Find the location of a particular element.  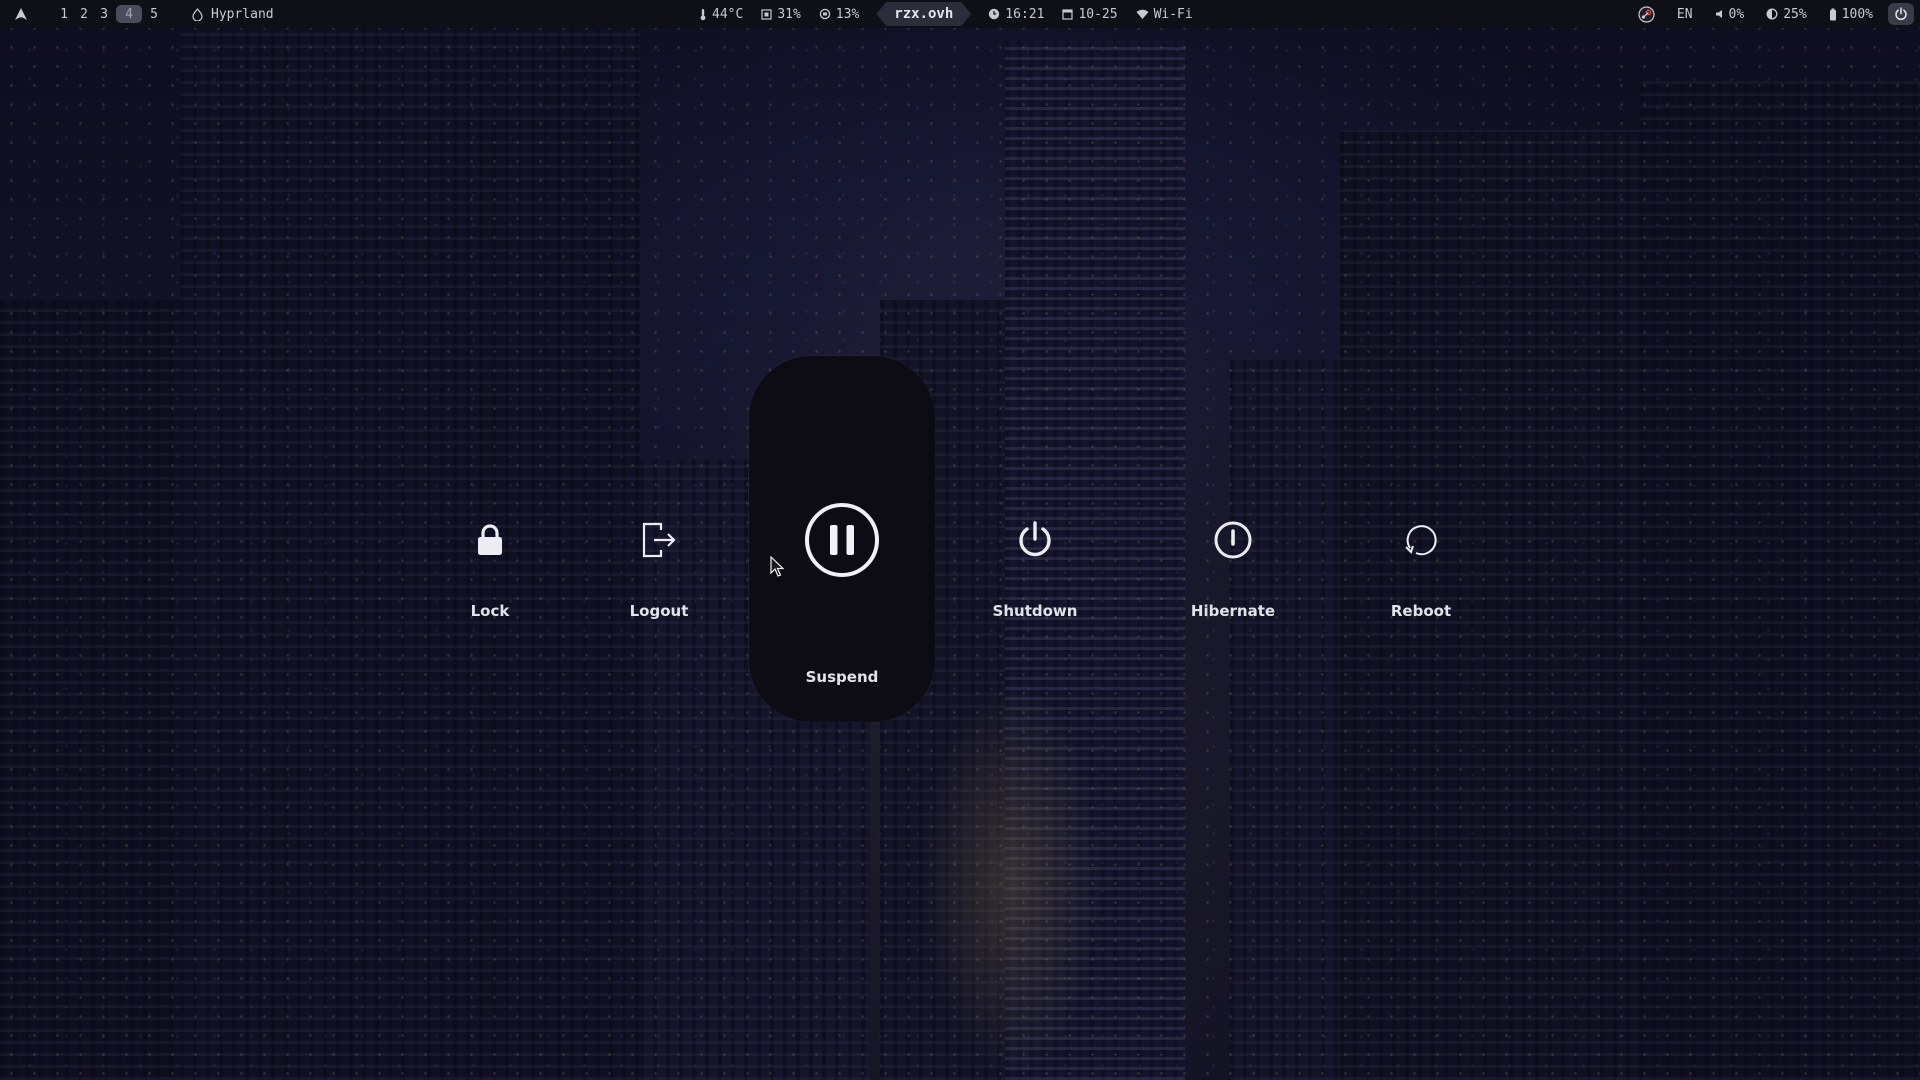

suspend-option: Suspend is located at coordinates (842, 539).